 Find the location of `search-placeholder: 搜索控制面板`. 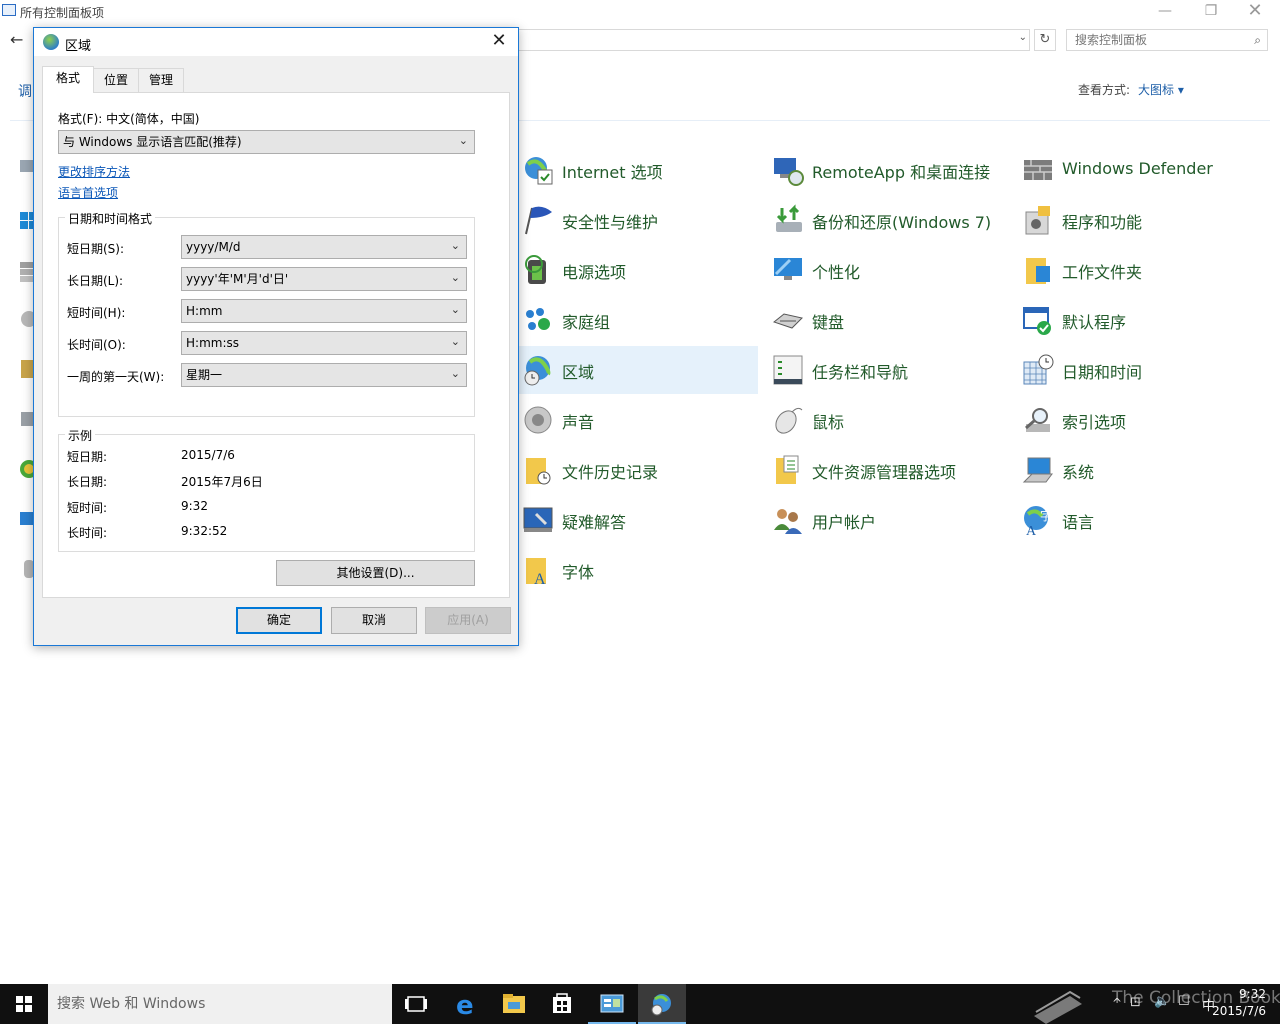

search-placeholder: 搜索控制面板 is located at coordinates (1111, 40).